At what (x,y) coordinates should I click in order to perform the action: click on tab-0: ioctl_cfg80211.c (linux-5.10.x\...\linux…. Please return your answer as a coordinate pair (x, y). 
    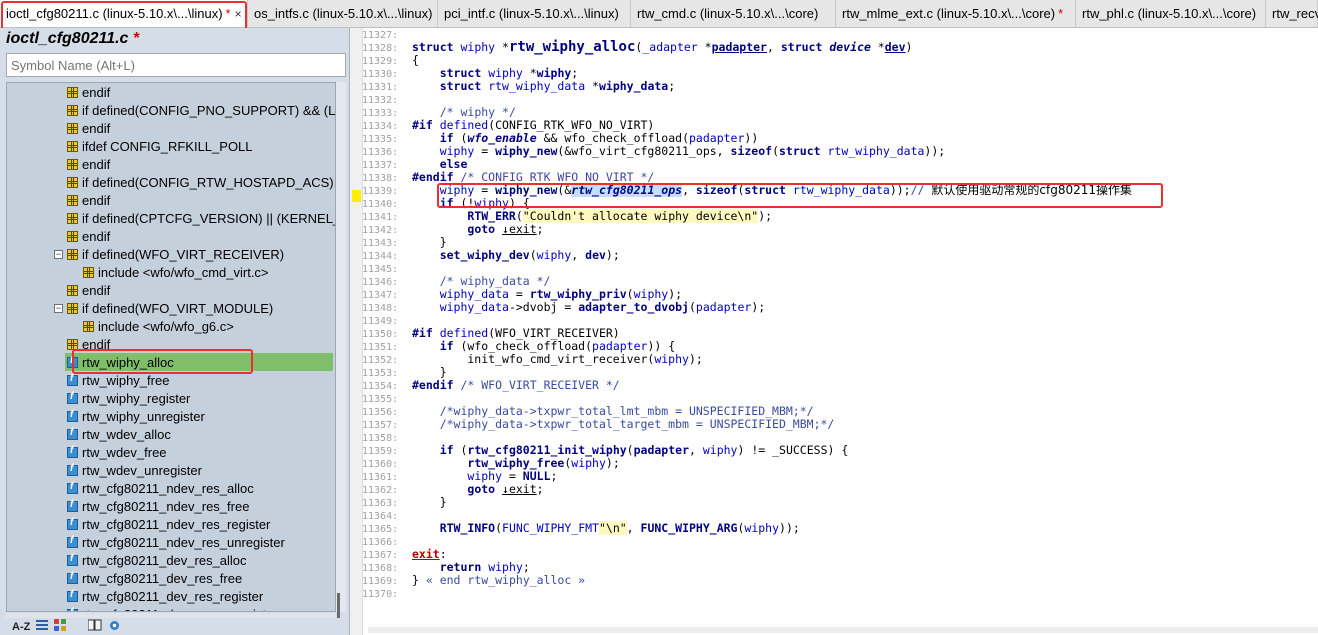
    Looking at the image, I should click on (124, 13).